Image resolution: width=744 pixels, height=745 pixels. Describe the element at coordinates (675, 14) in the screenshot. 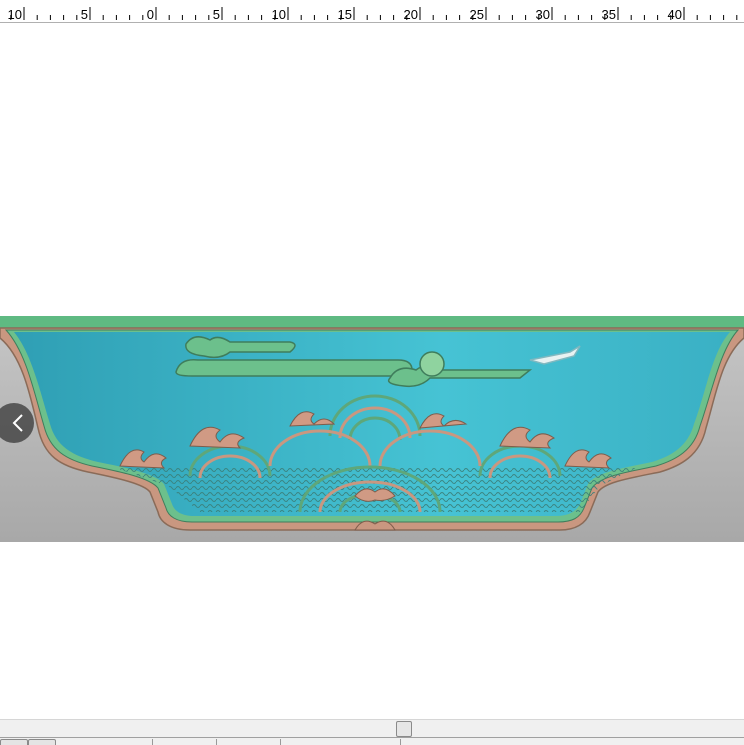

I see `ruler-label: 40` at that location.